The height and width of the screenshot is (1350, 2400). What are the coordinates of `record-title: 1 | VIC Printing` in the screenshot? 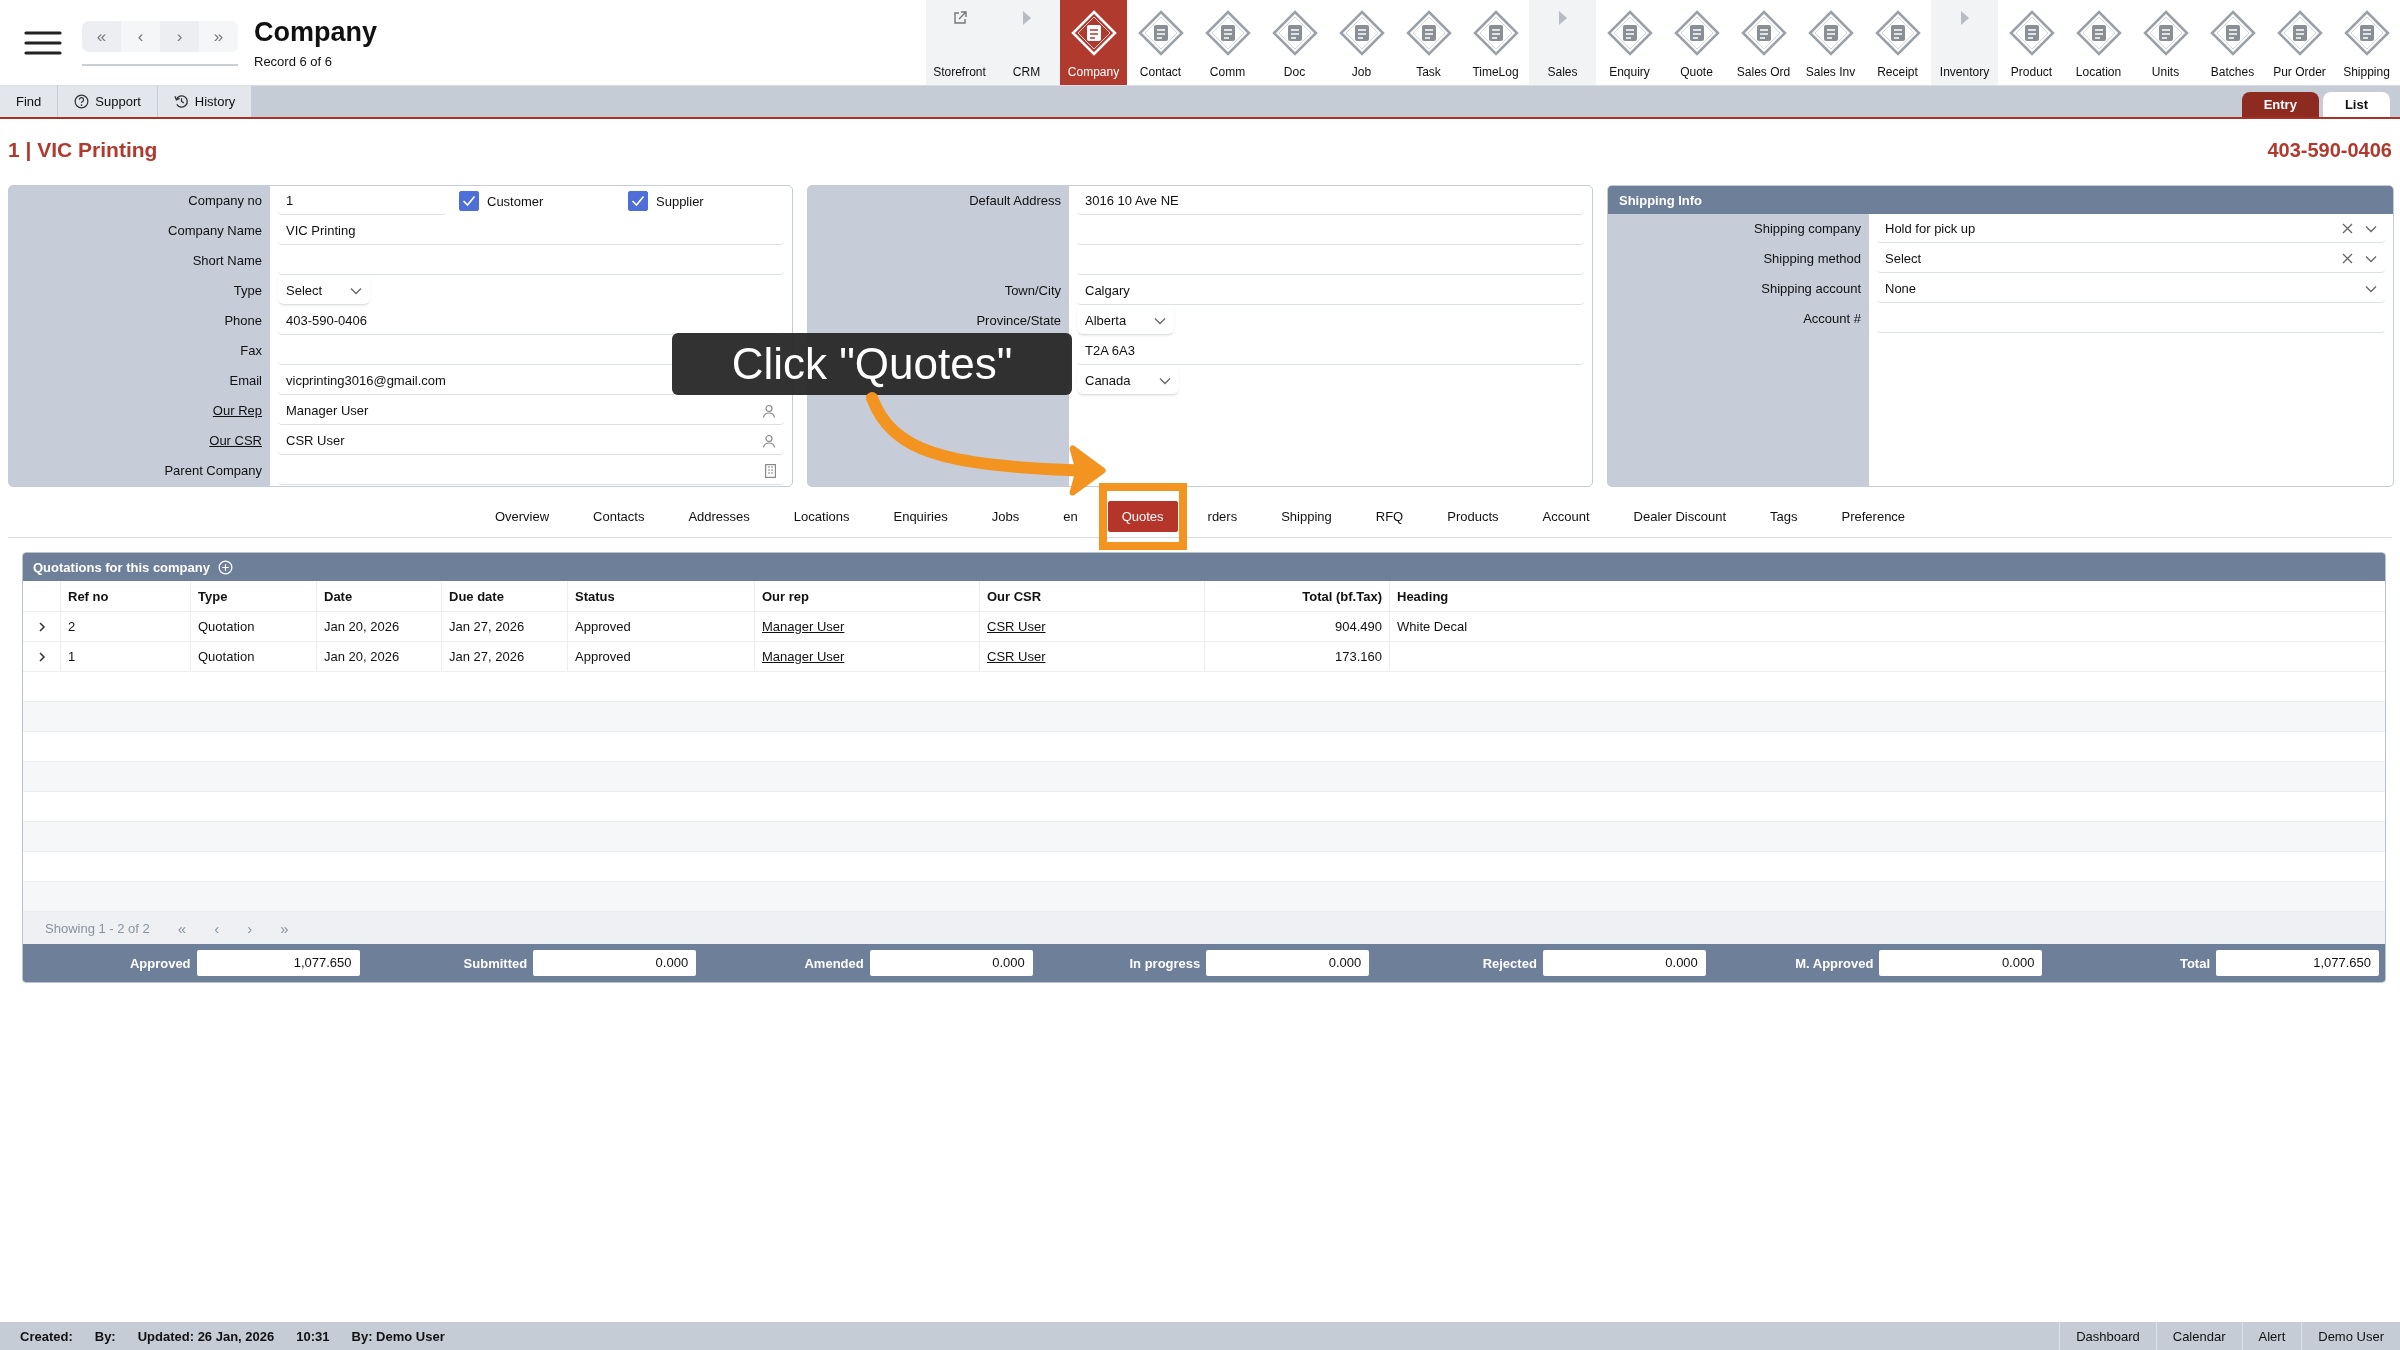 It's located at (83, 150).